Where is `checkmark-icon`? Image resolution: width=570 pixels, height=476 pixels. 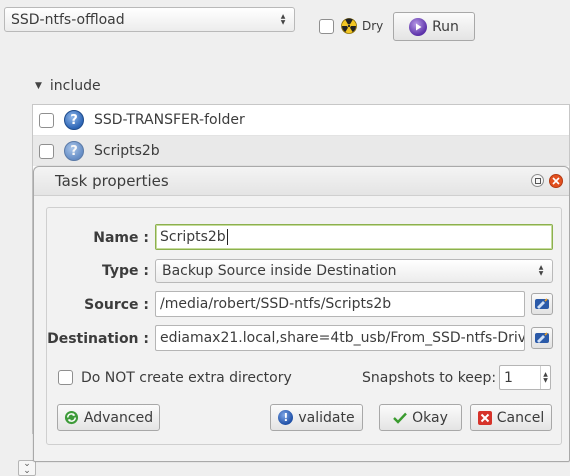
checkmark-icon is located at coordinates (400, 418).